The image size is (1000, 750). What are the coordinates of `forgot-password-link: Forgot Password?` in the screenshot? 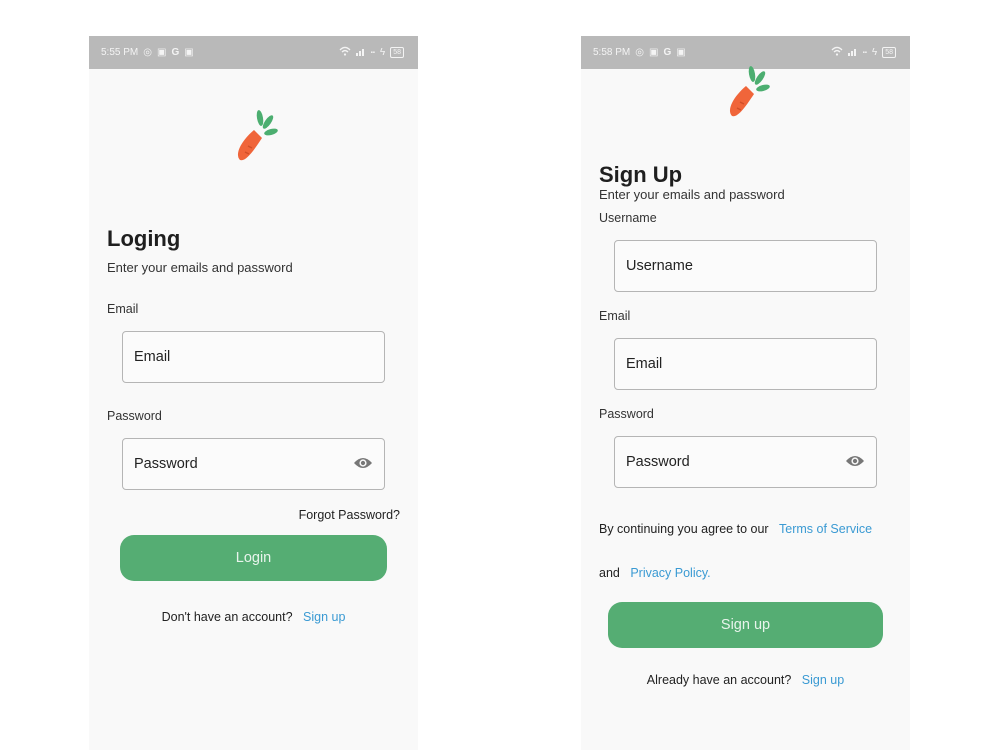 It's located at (349, 515).